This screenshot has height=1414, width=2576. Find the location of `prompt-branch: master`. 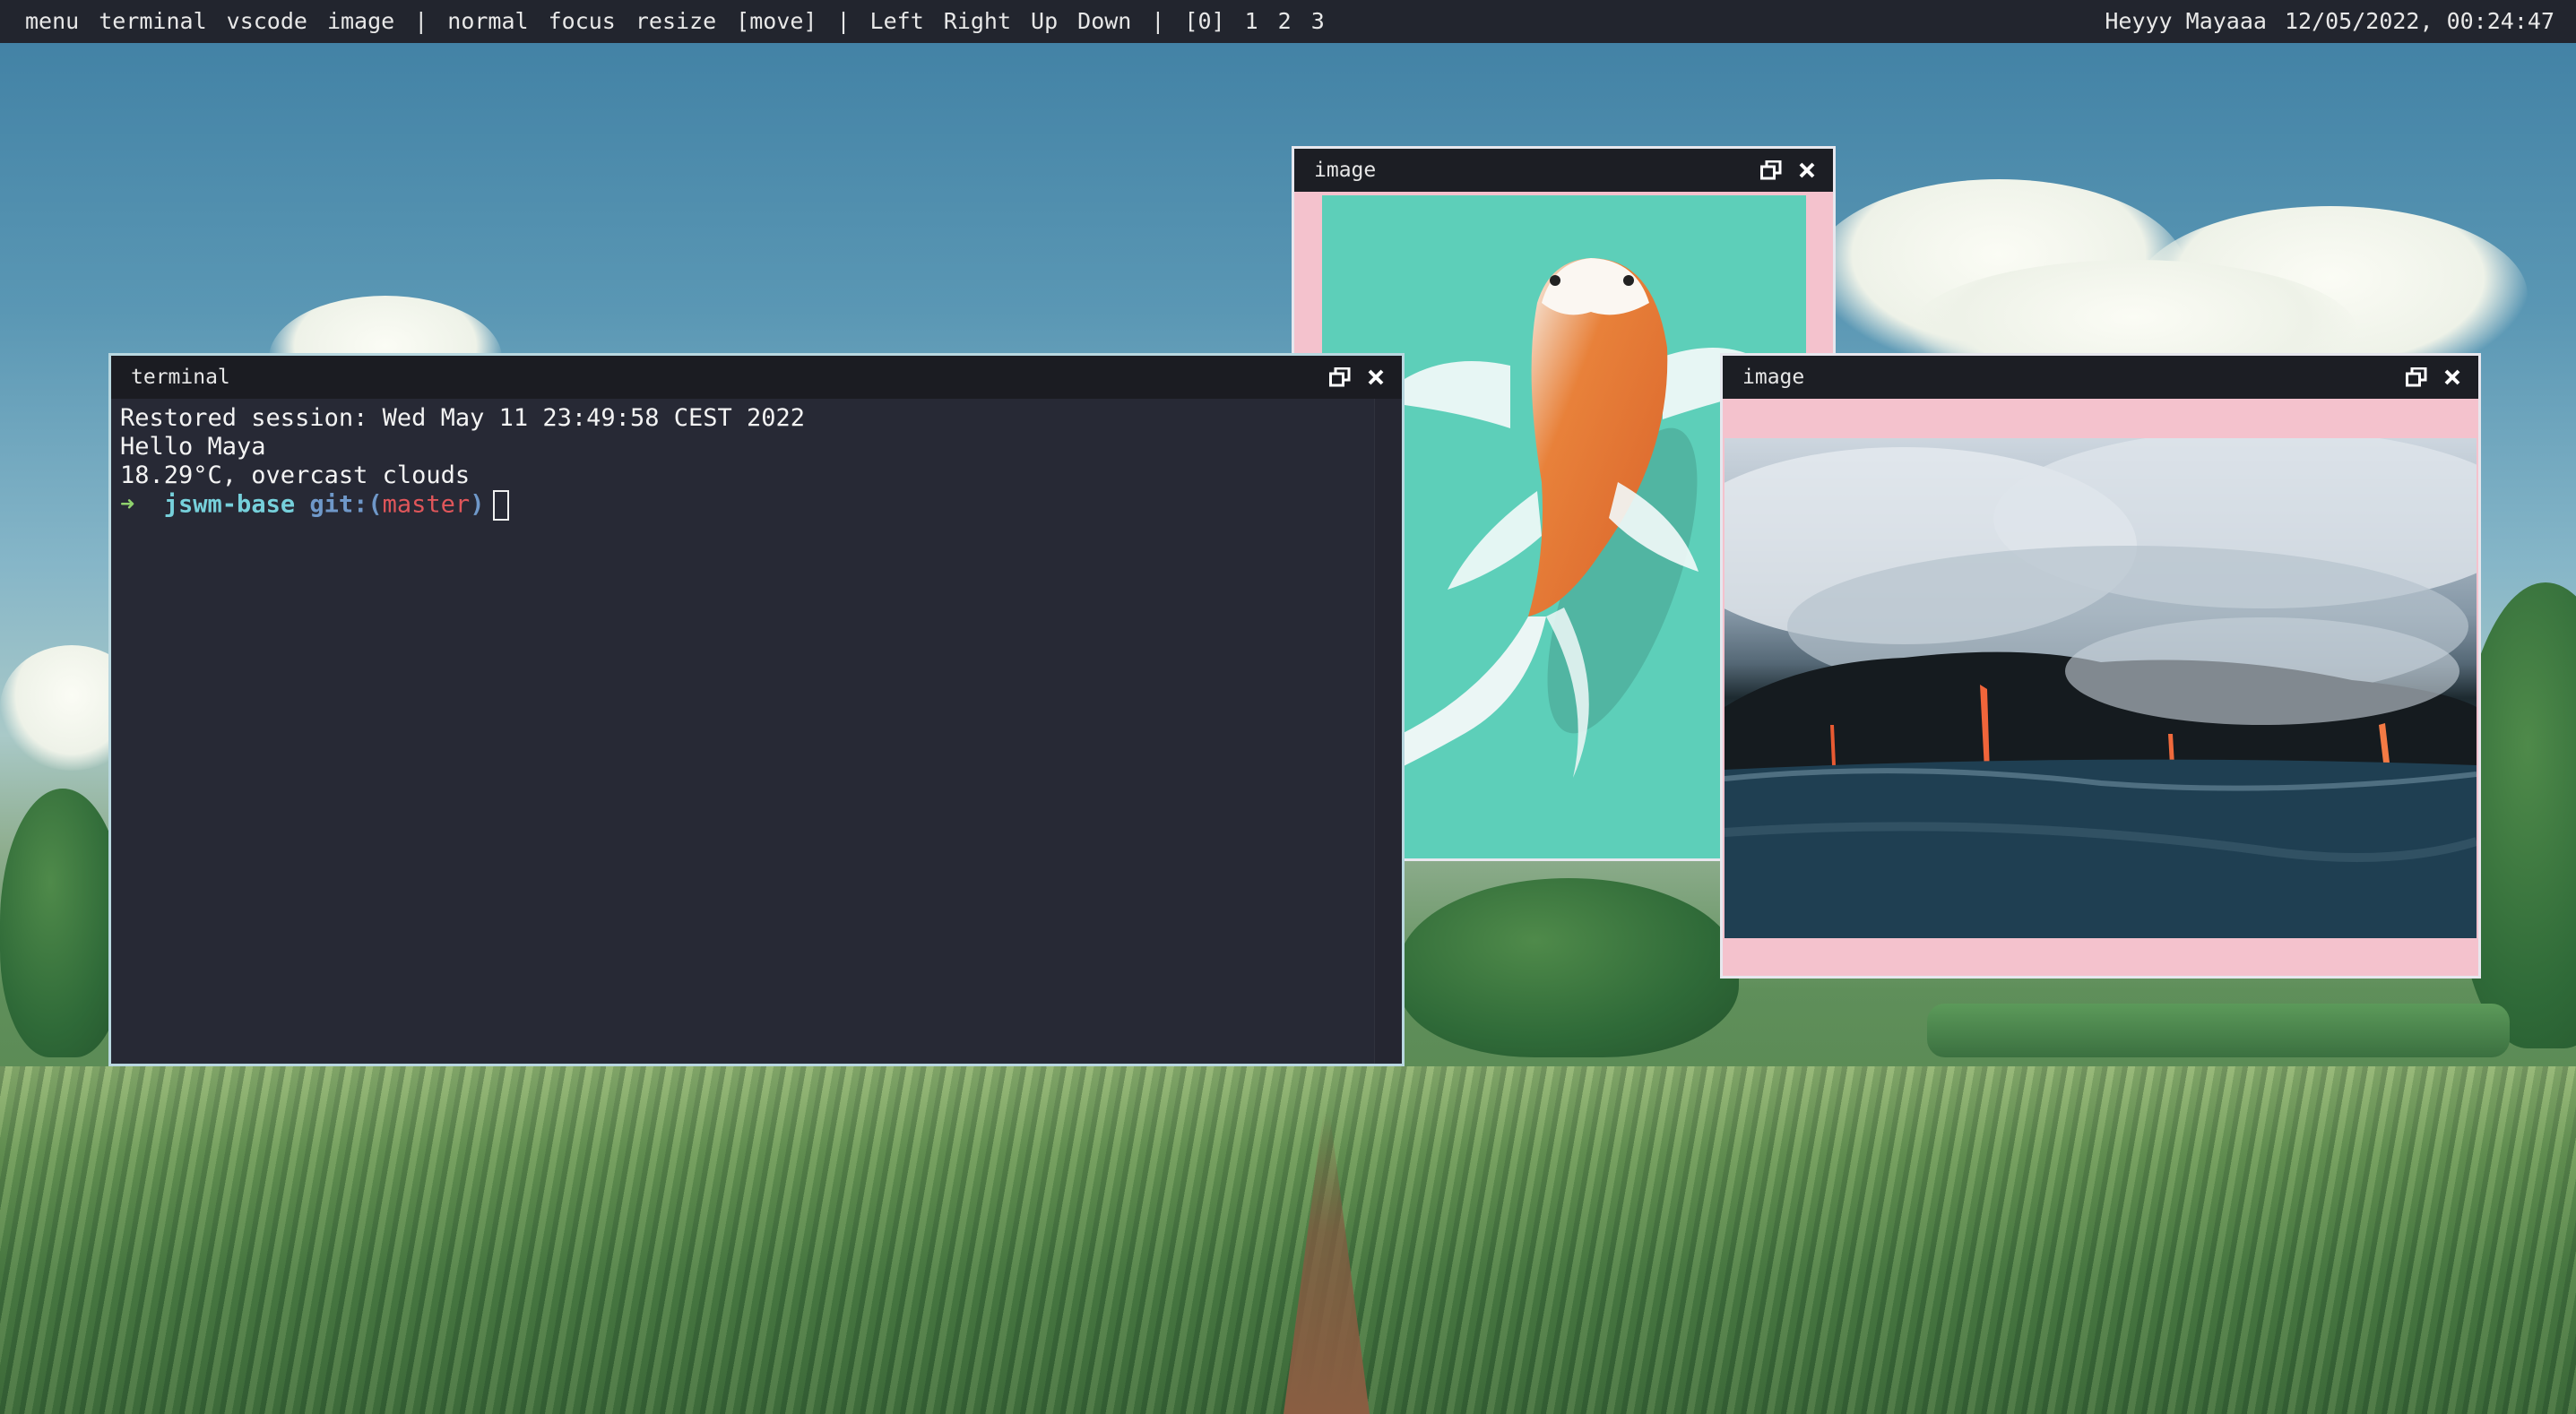

prompt-branch: master is located at coordinates (426, 504).